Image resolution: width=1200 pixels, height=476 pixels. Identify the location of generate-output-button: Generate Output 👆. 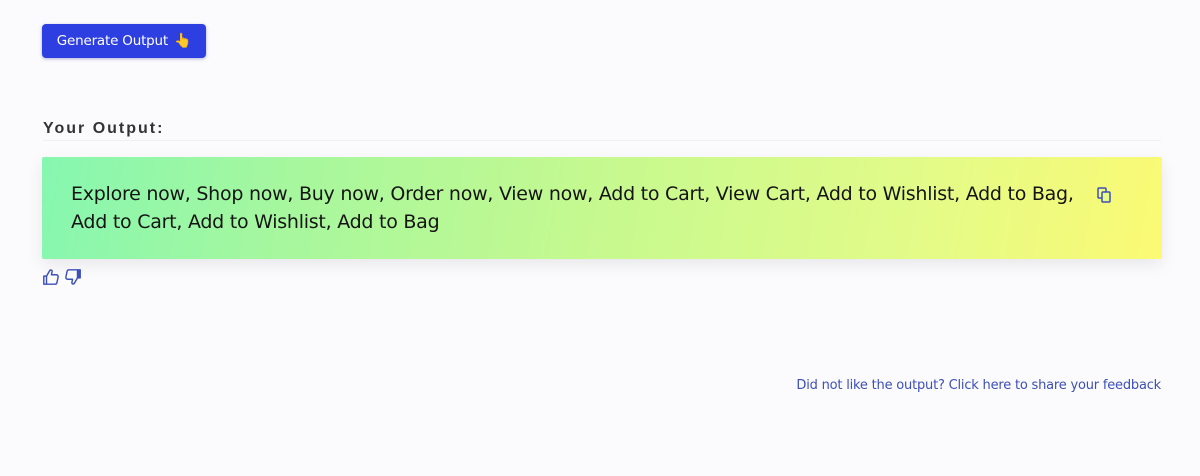
(124, 41).